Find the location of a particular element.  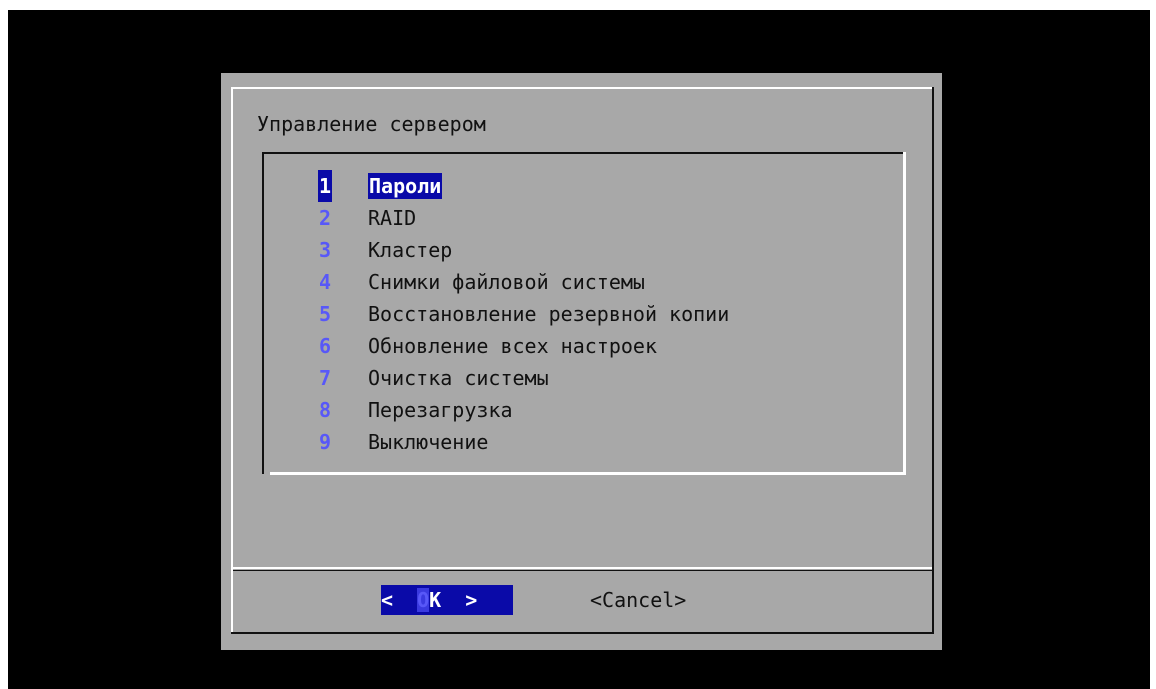

menu-box-top is located at coordinates (583, 153).